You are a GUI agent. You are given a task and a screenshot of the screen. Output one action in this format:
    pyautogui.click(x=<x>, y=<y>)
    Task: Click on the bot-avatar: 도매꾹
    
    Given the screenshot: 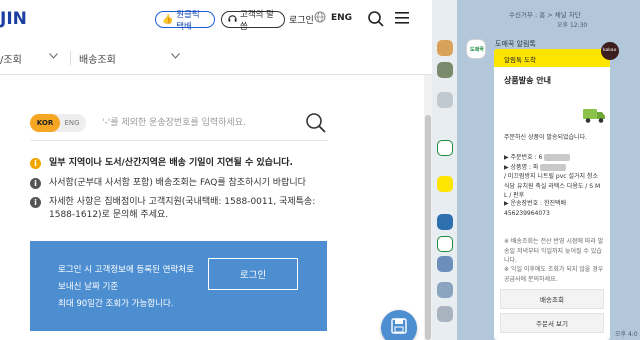 What is the action you would take?
    pyautogui.click(x=476, y=49)
    